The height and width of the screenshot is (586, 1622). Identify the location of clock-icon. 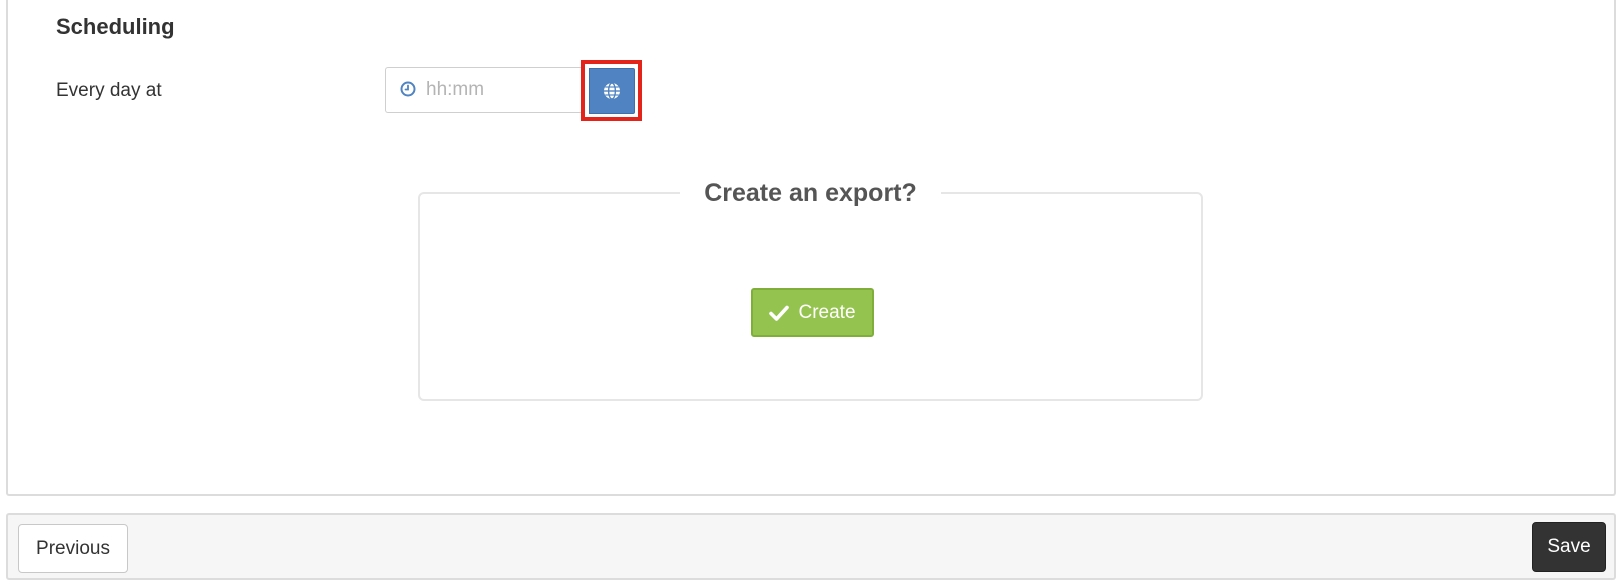
(408, 89).